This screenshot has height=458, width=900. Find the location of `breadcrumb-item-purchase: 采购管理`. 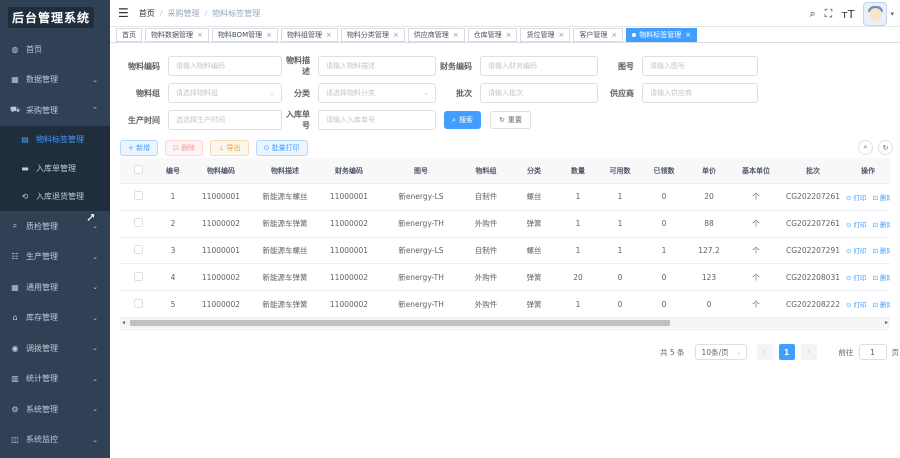

breadcrumb-item-purchase: 采购管理 is located at coordinates (183, 13).